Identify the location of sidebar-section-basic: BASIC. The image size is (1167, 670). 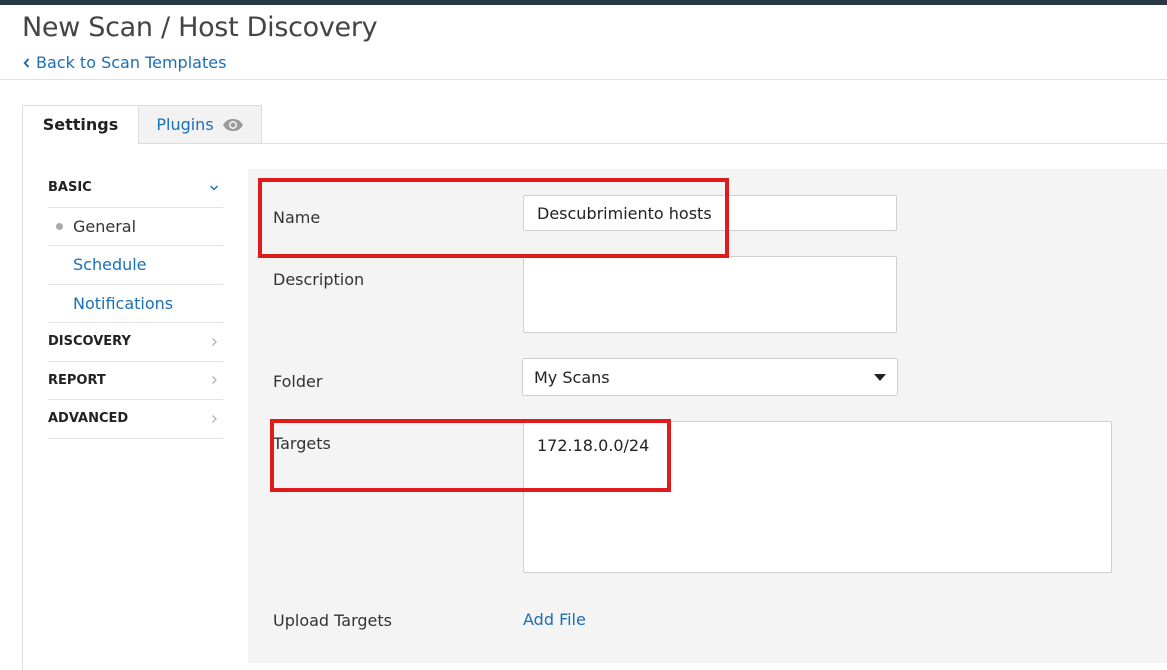
(135, 188).